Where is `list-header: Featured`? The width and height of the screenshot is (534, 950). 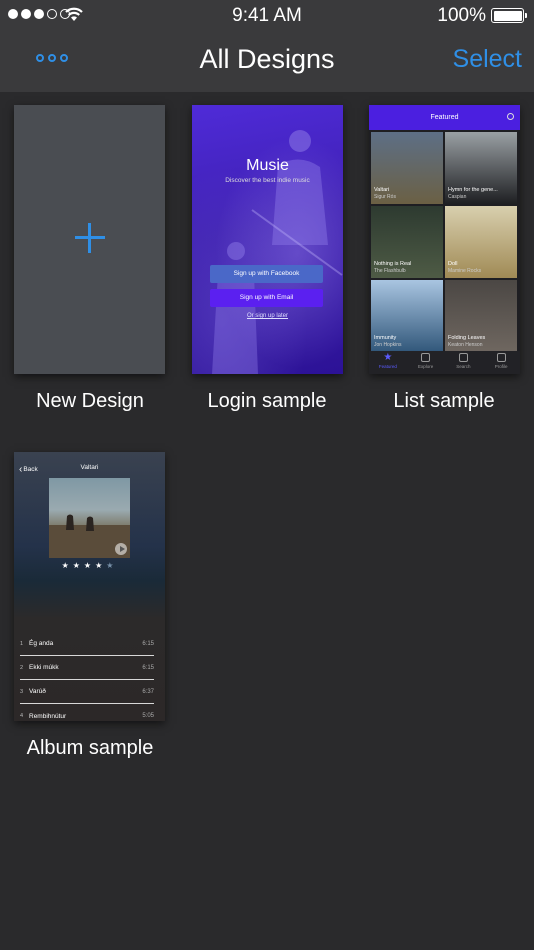 list-header: Featured is located at coordinates (444, 117).